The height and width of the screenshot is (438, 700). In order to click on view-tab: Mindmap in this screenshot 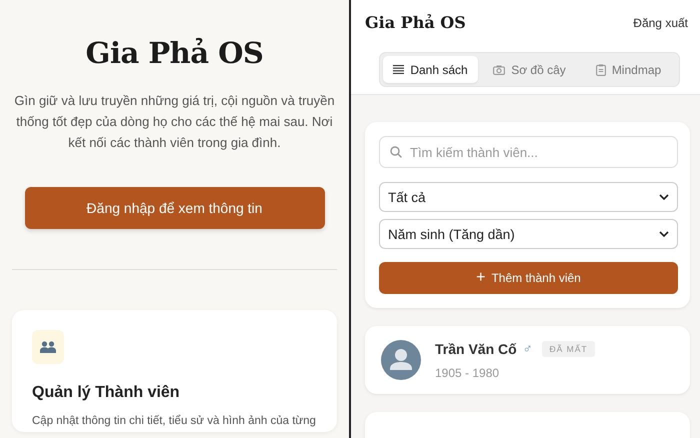, I will do `click(628, 69)`.